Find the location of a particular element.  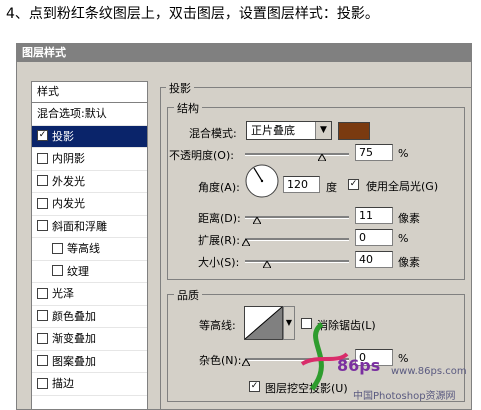

style-item-label: 等高线 is located at coordinates (83, 248).